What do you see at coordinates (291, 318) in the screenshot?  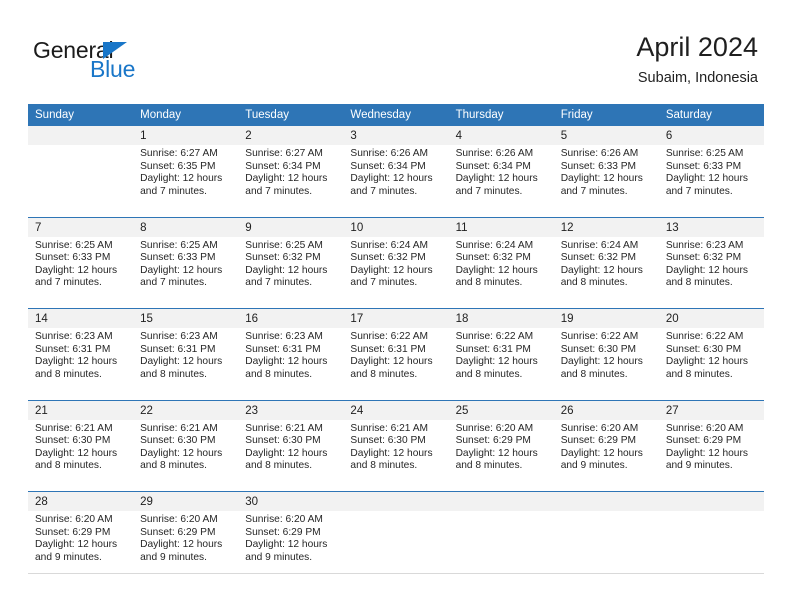 I see `day-number: 16` at bounding box center [291, 318].